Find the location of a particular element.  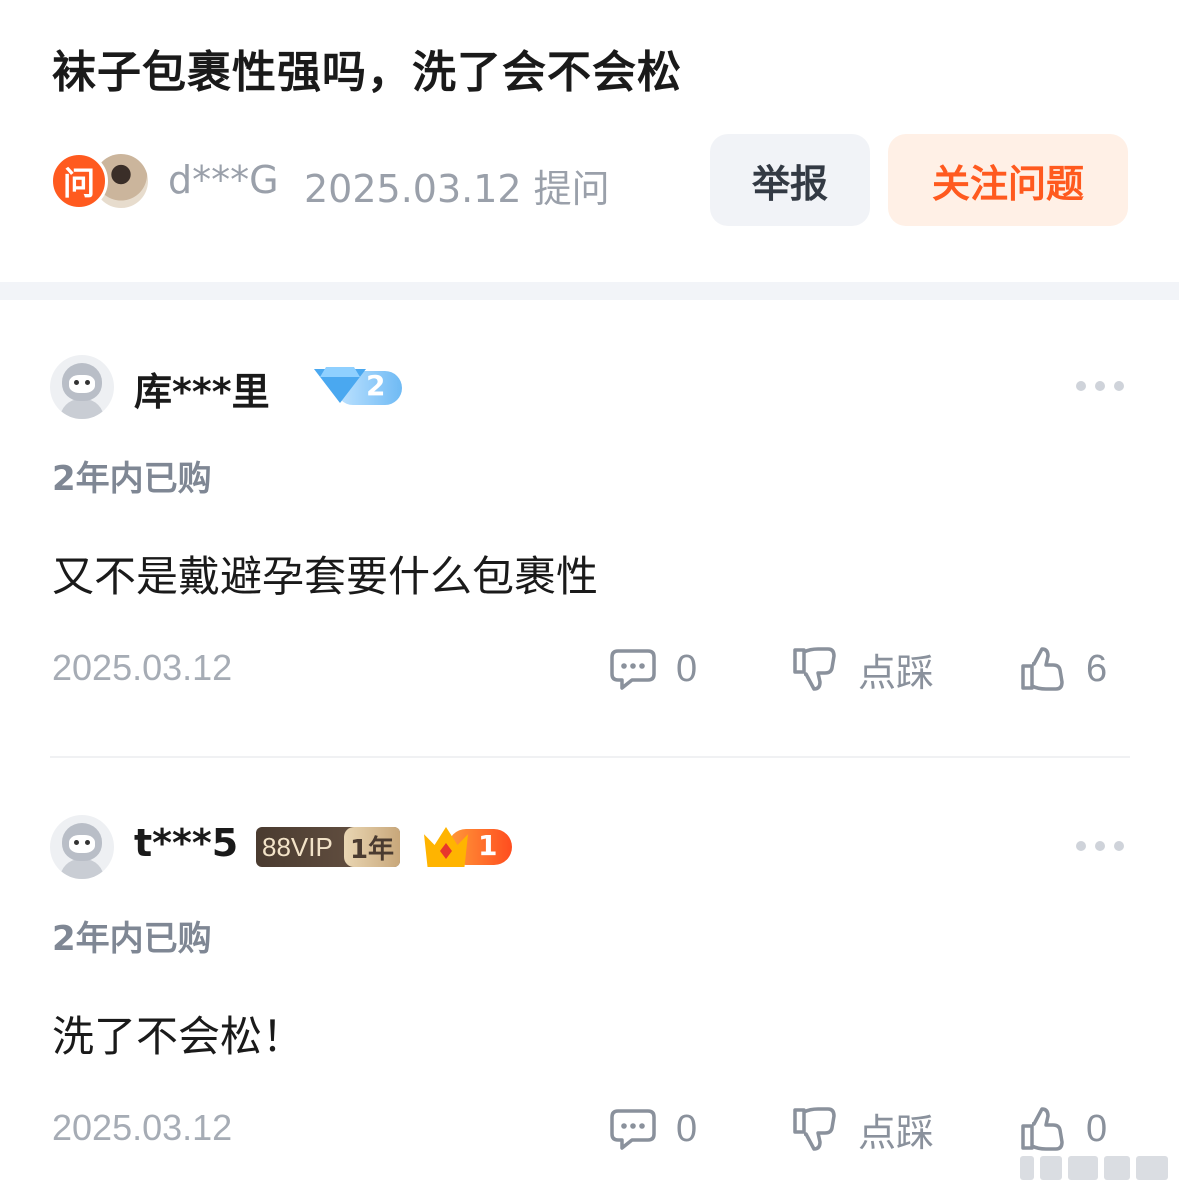

answer-text: 又不是戴避孕套要什么包裹性 is located at coordinates (325, 576).